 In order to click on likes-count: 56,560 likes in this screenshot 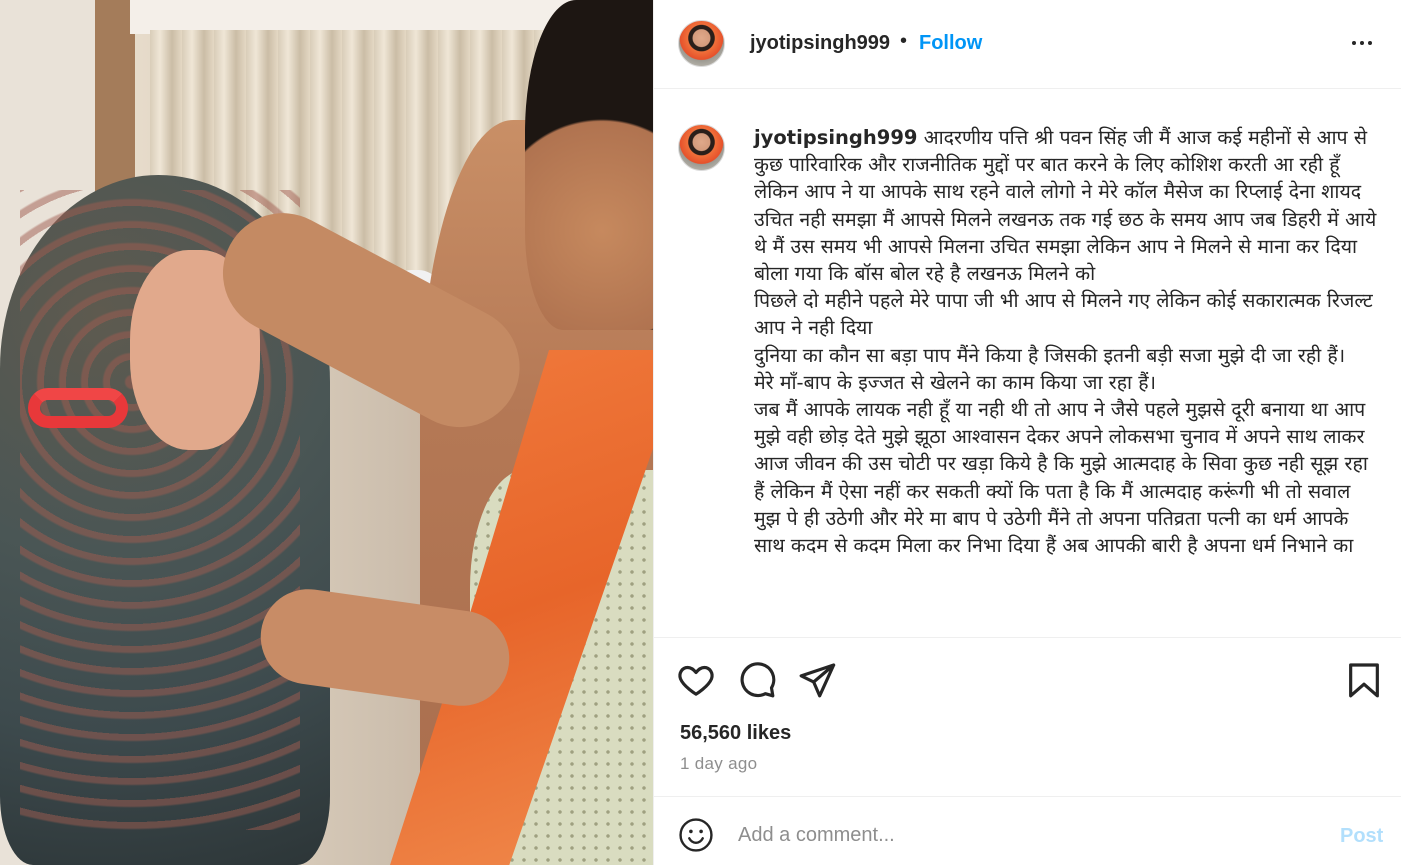, I will do `click(735, 733)`.